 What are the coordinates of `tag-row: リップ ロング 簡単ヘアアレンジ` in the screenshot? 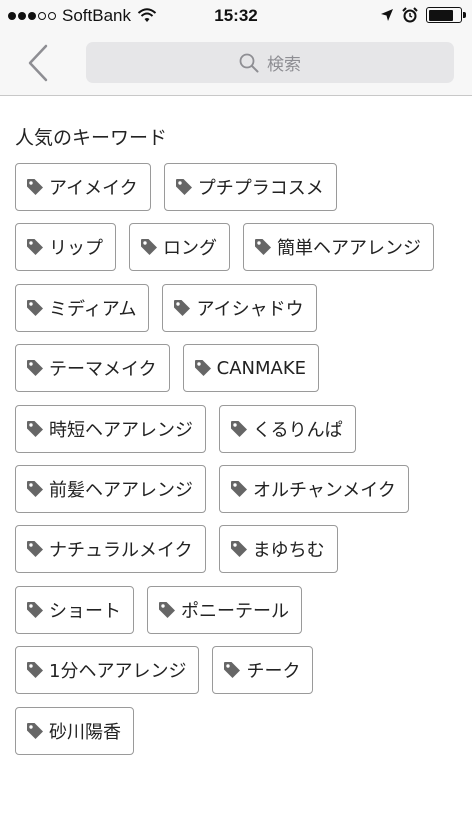 It's located at (237, 247).